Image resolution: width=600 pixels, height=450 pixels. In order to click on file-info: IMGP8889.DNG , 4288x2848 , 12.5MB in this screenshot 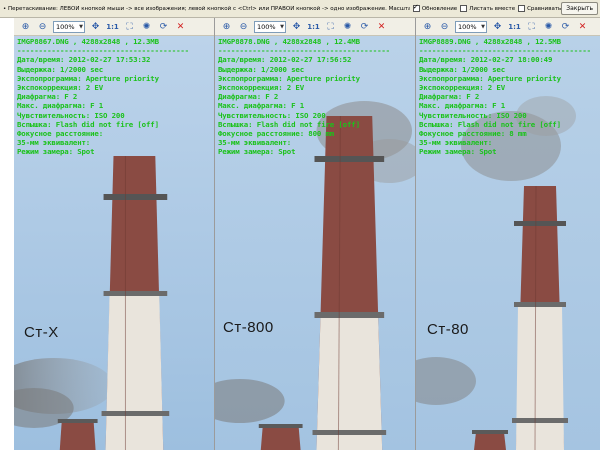, I will do `click(490, 41)`.